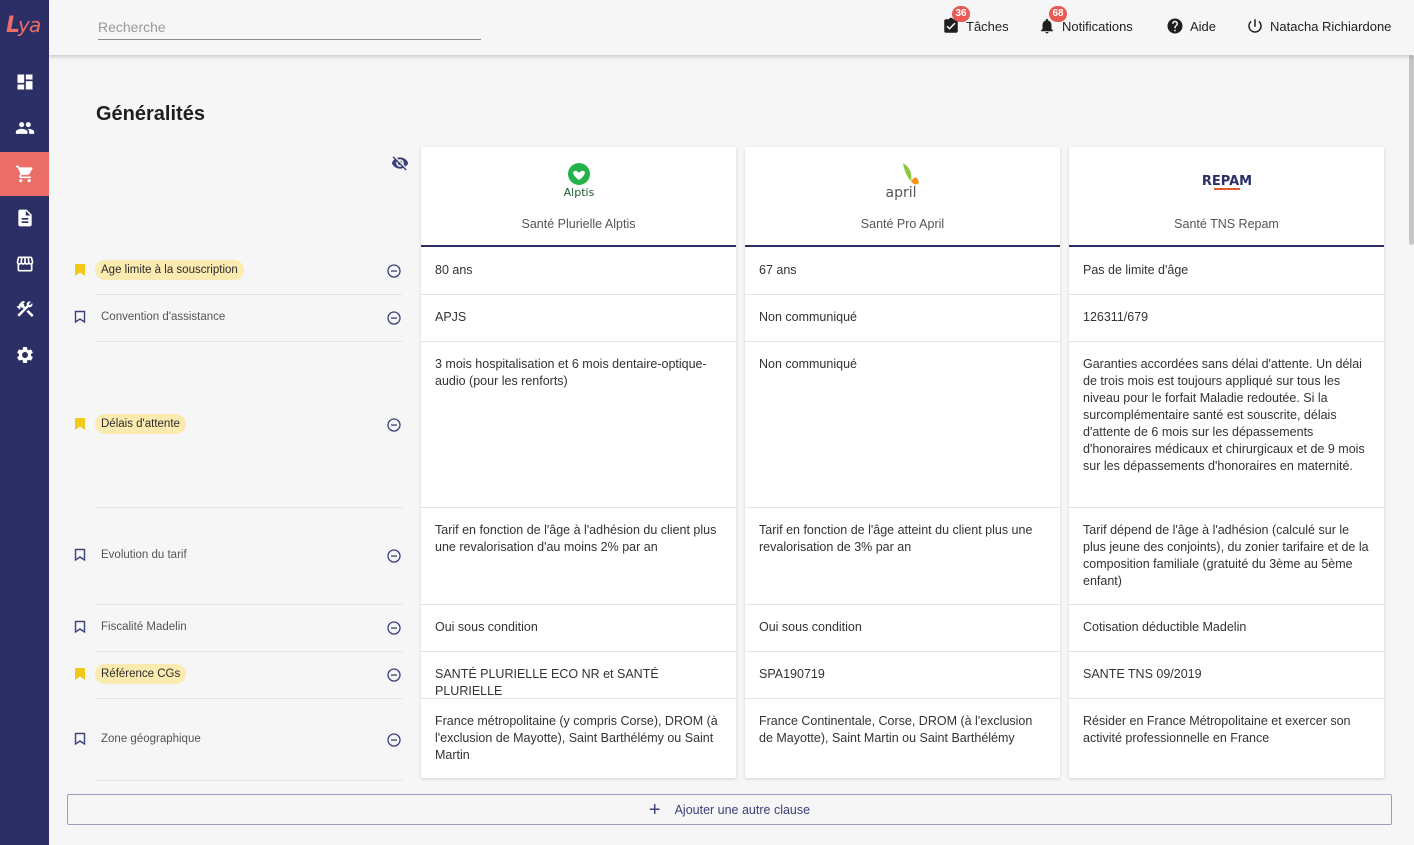 Image resolution: width=1414 pixels, height=845 pixels. What do you see at coordinates (902, 181) in the screenshot?
I see `april-logo: april` at bounding box center [902, 181].